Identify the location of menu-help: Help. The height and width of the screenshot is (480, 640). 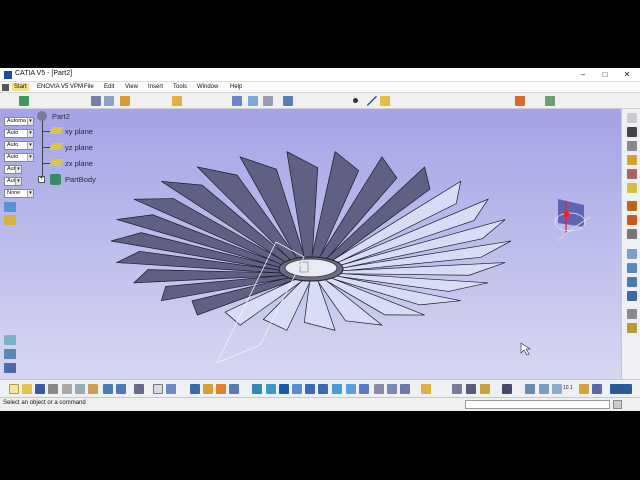
(236, 87).